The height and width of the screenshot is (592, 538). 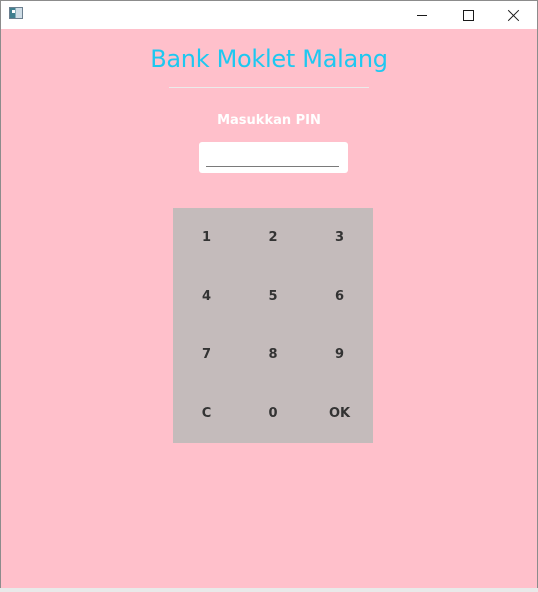 I want to click on bank-title: Bank Moklet Malang, so click(x=269, y=59).